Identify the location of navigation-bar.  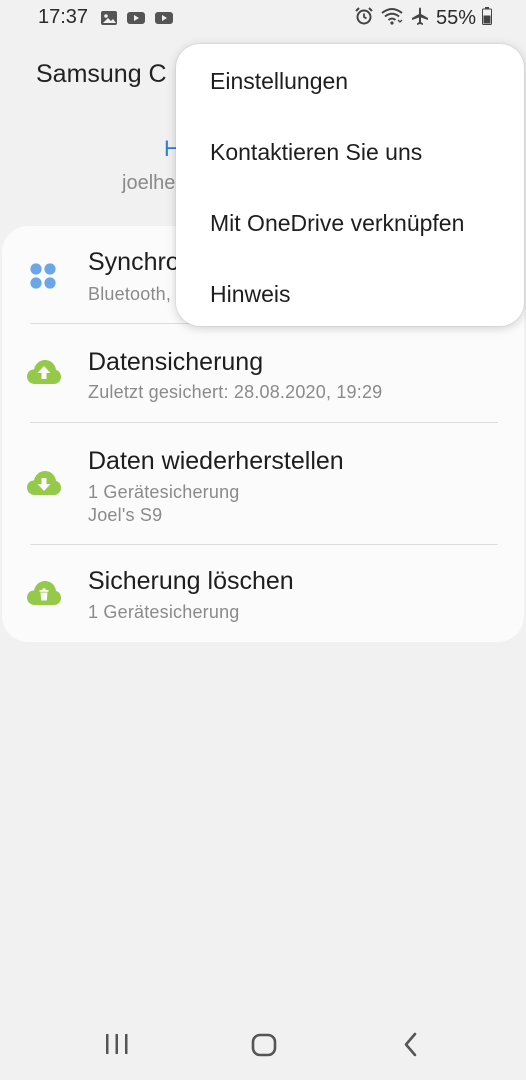
(263, 1049).